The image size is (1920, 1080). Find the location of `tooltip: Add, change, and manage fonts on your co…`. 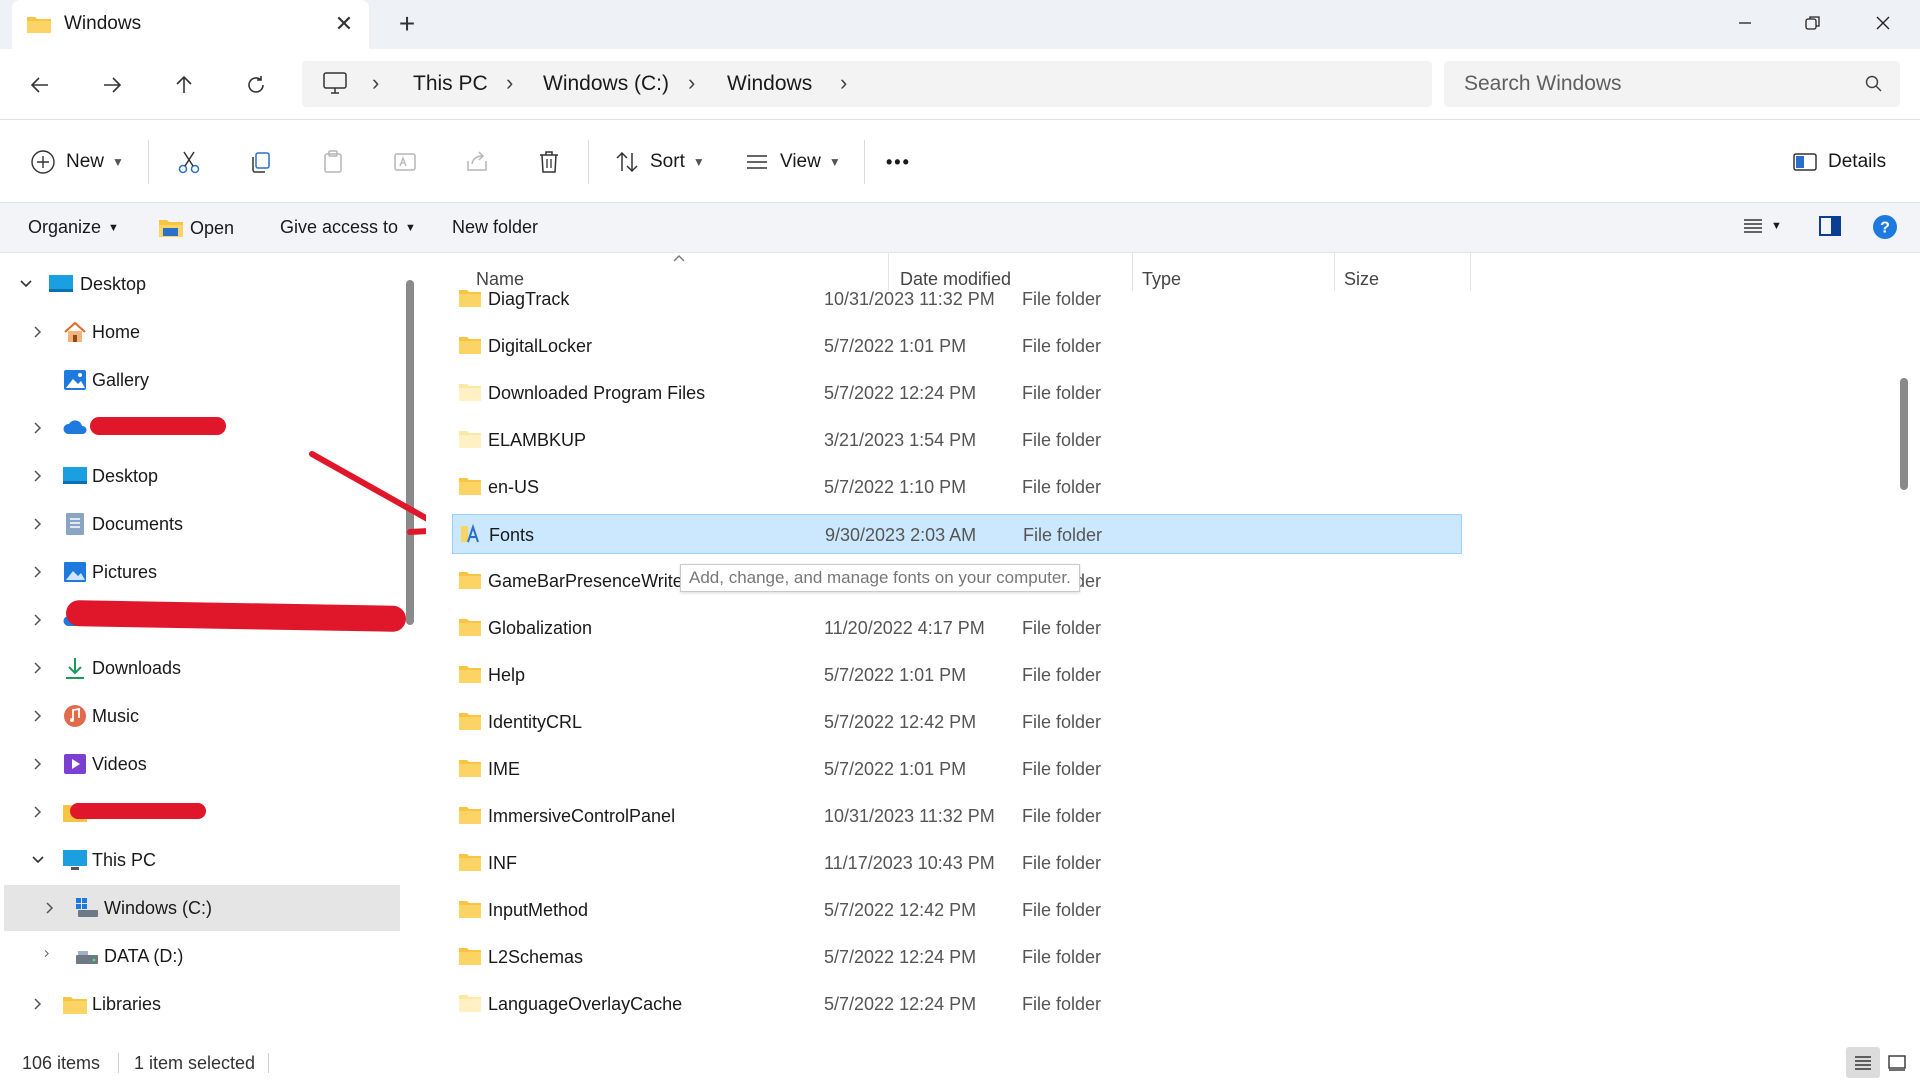

tooltip: Add, change, and manage fonts on your co… is located at coordinates (880, 578).